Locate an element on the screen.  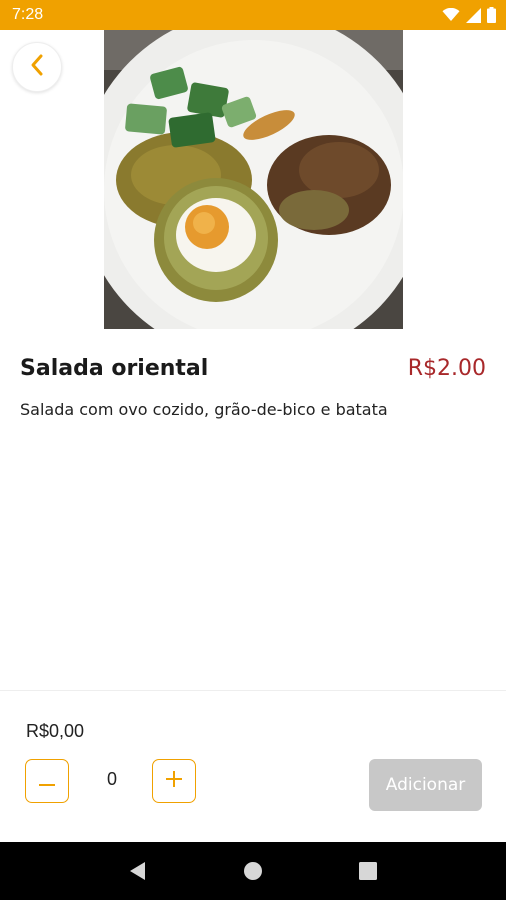
wifi-icon is located at coordinates (451, 15).